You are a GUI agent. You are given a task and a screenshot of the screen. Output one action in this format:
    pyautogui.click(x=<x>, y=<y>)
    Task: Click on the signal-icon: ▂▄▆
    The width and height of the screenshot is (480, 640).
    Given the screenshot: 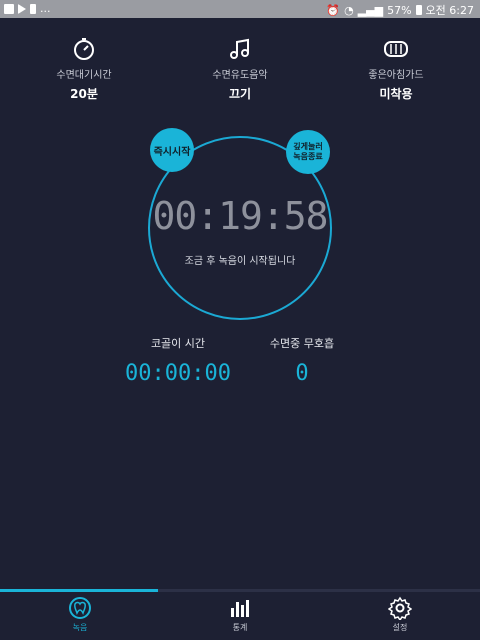 What is the action you would take?
    pyautogui.click(x=370, y=10)
    